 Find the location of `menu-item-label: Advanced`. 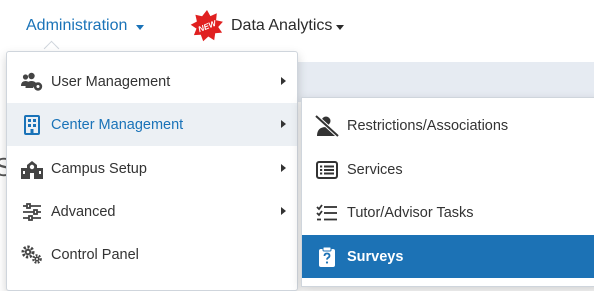

menu-item-label: Advanced is located at coordinates (83, 211).